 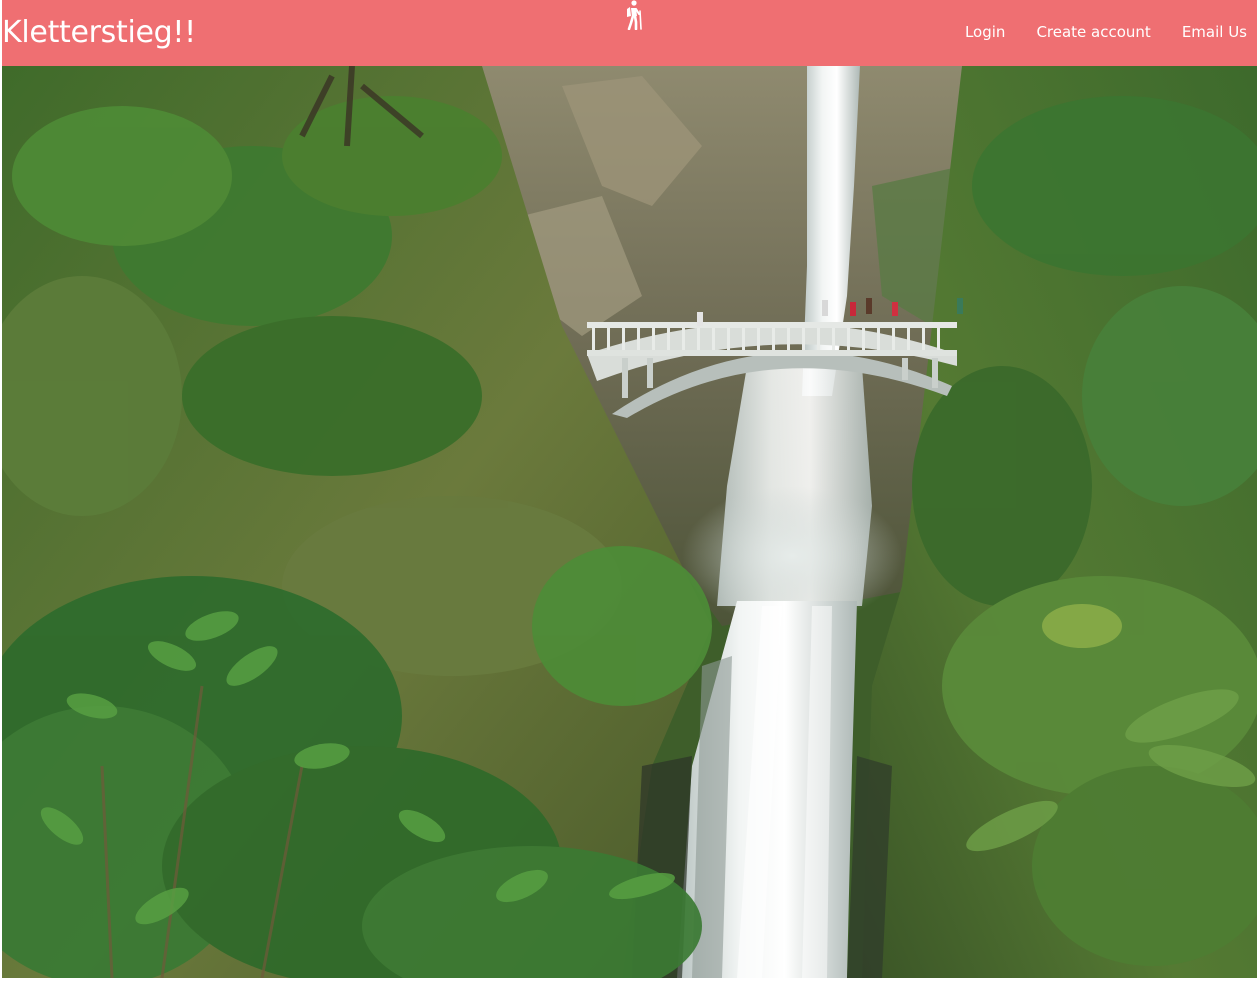 What do you see at coordinates (1093, 32) in the screenshot?
I see `create-account-link: Create account` at bounding box center [1093, 32].